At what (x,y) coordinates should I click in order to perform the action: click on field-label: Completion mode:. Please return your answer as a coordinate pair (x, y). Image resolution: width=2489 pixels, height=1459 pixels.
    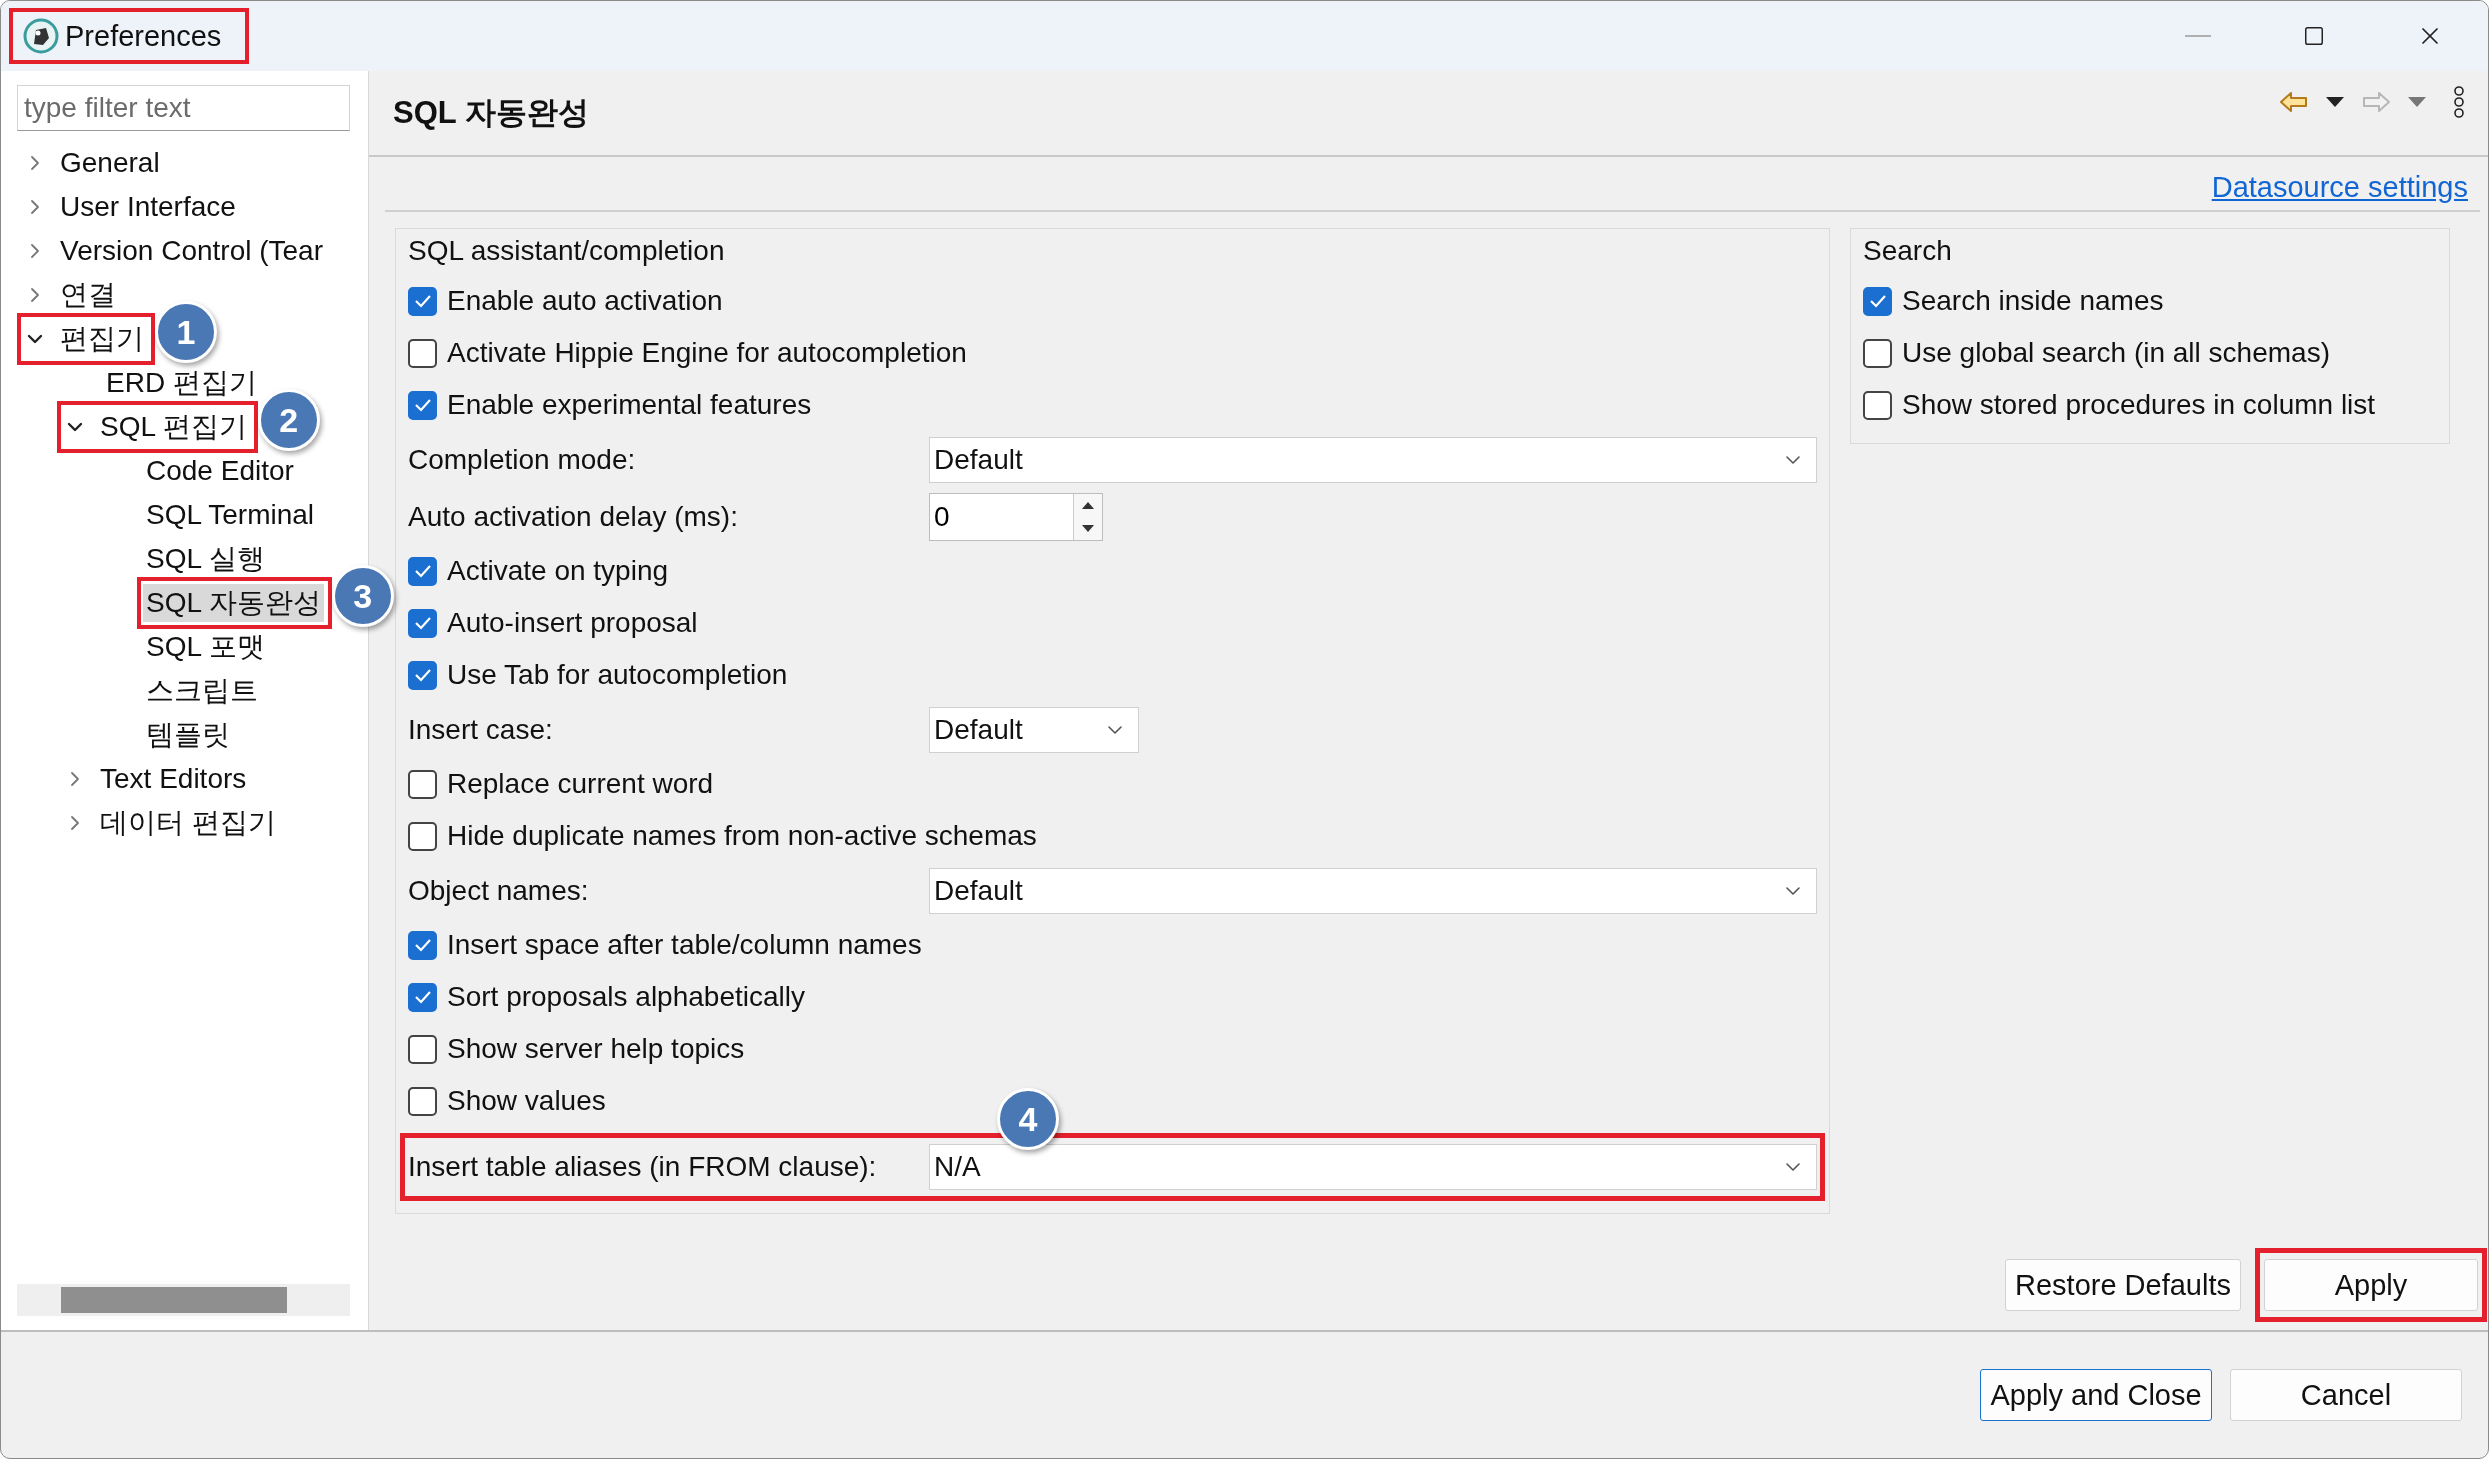
    Looking at the image, I should click on (522, 459).